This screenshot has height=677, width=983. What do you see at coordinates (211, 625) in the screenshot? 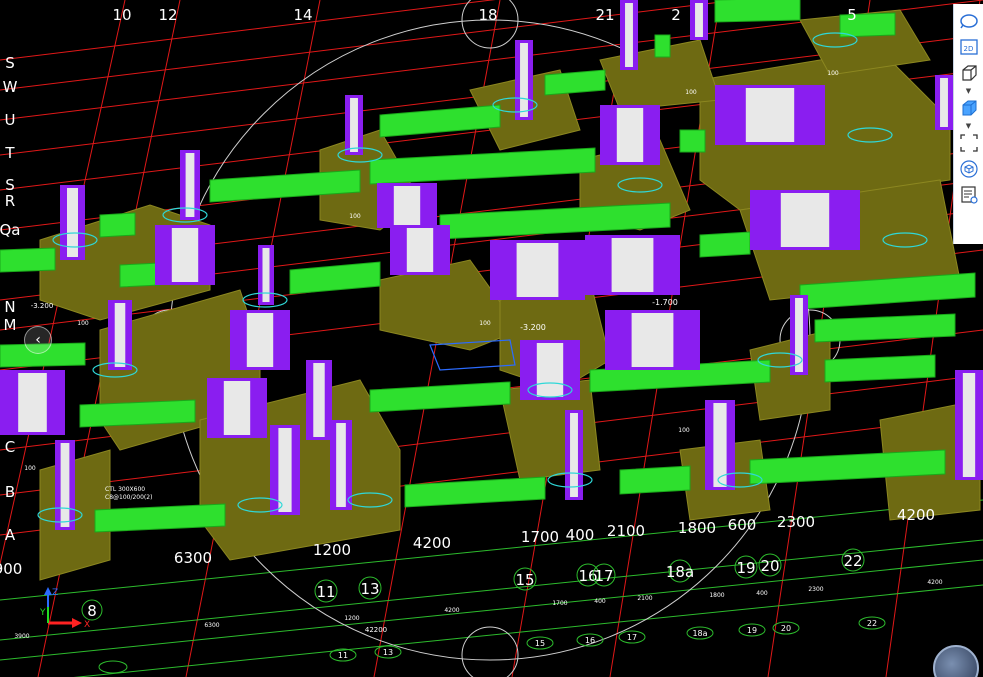
I see `dimension-small: 6300` at bounding box center [211, 625].